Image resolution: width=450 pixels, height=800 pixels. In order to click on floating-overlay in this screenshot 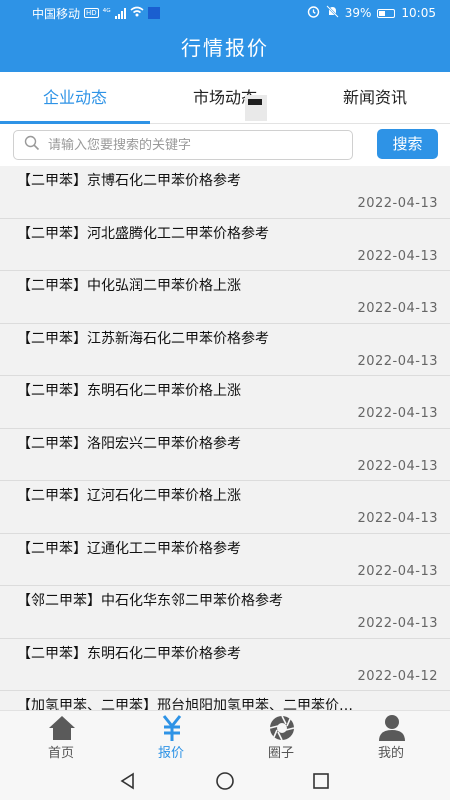, I will do `click(256, 108)`.